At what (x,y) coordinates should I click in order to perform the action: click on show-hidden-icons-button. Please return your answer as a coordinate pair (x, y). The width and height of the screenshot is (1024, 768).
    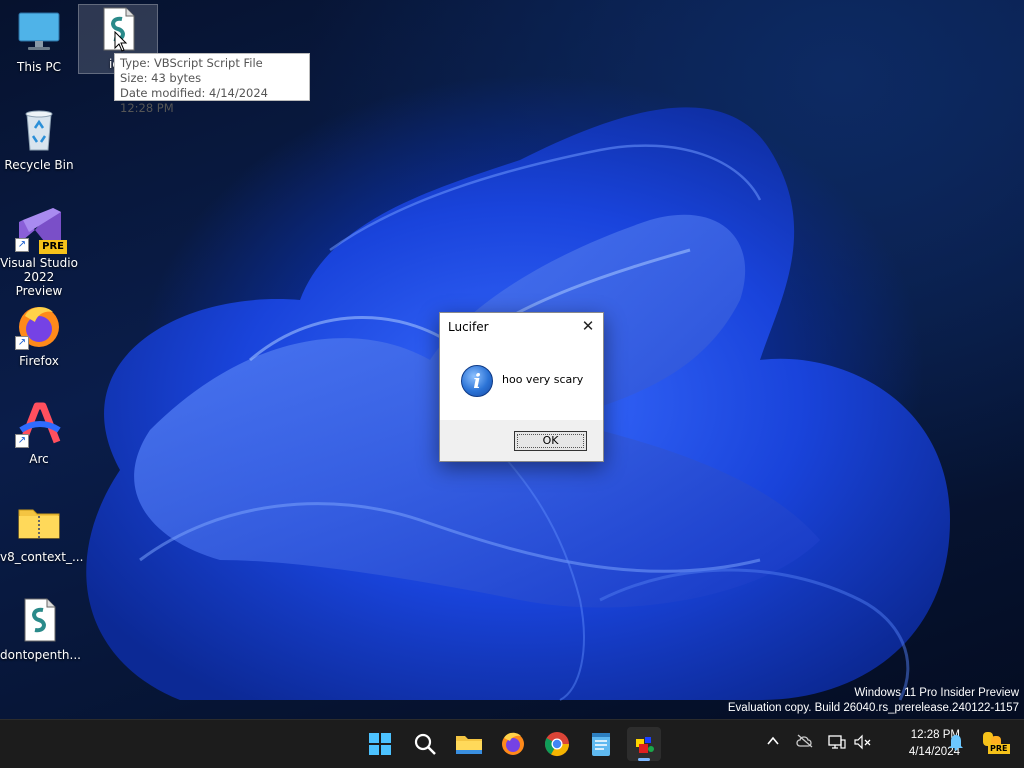
    Looking at the image, I should click on (773, 743).